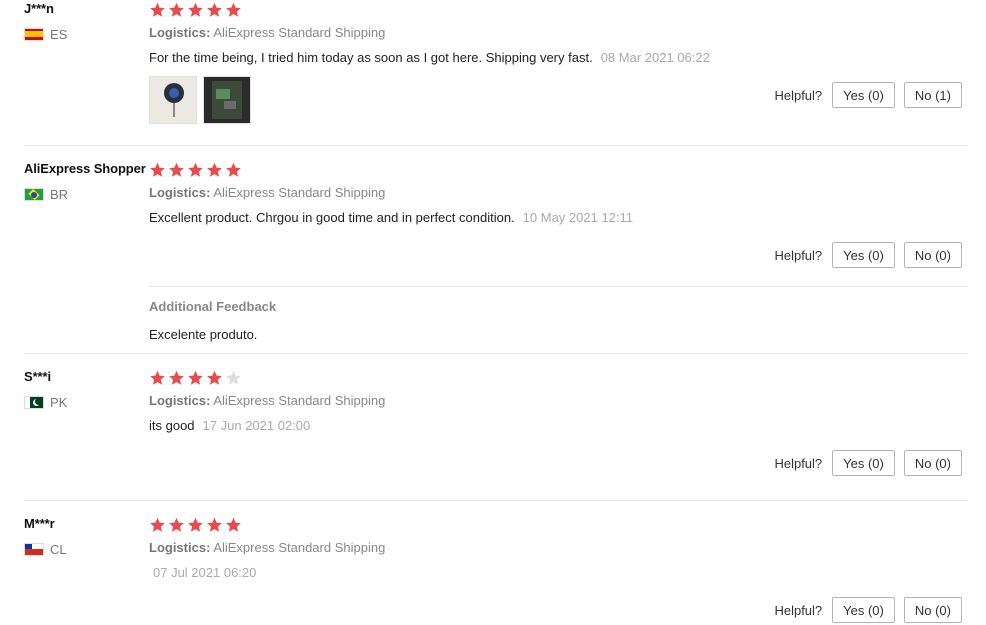 This screenshot has height=625, width=986. I want to click on additional-feedback-title: Additional Feedback, so click(213, 306).